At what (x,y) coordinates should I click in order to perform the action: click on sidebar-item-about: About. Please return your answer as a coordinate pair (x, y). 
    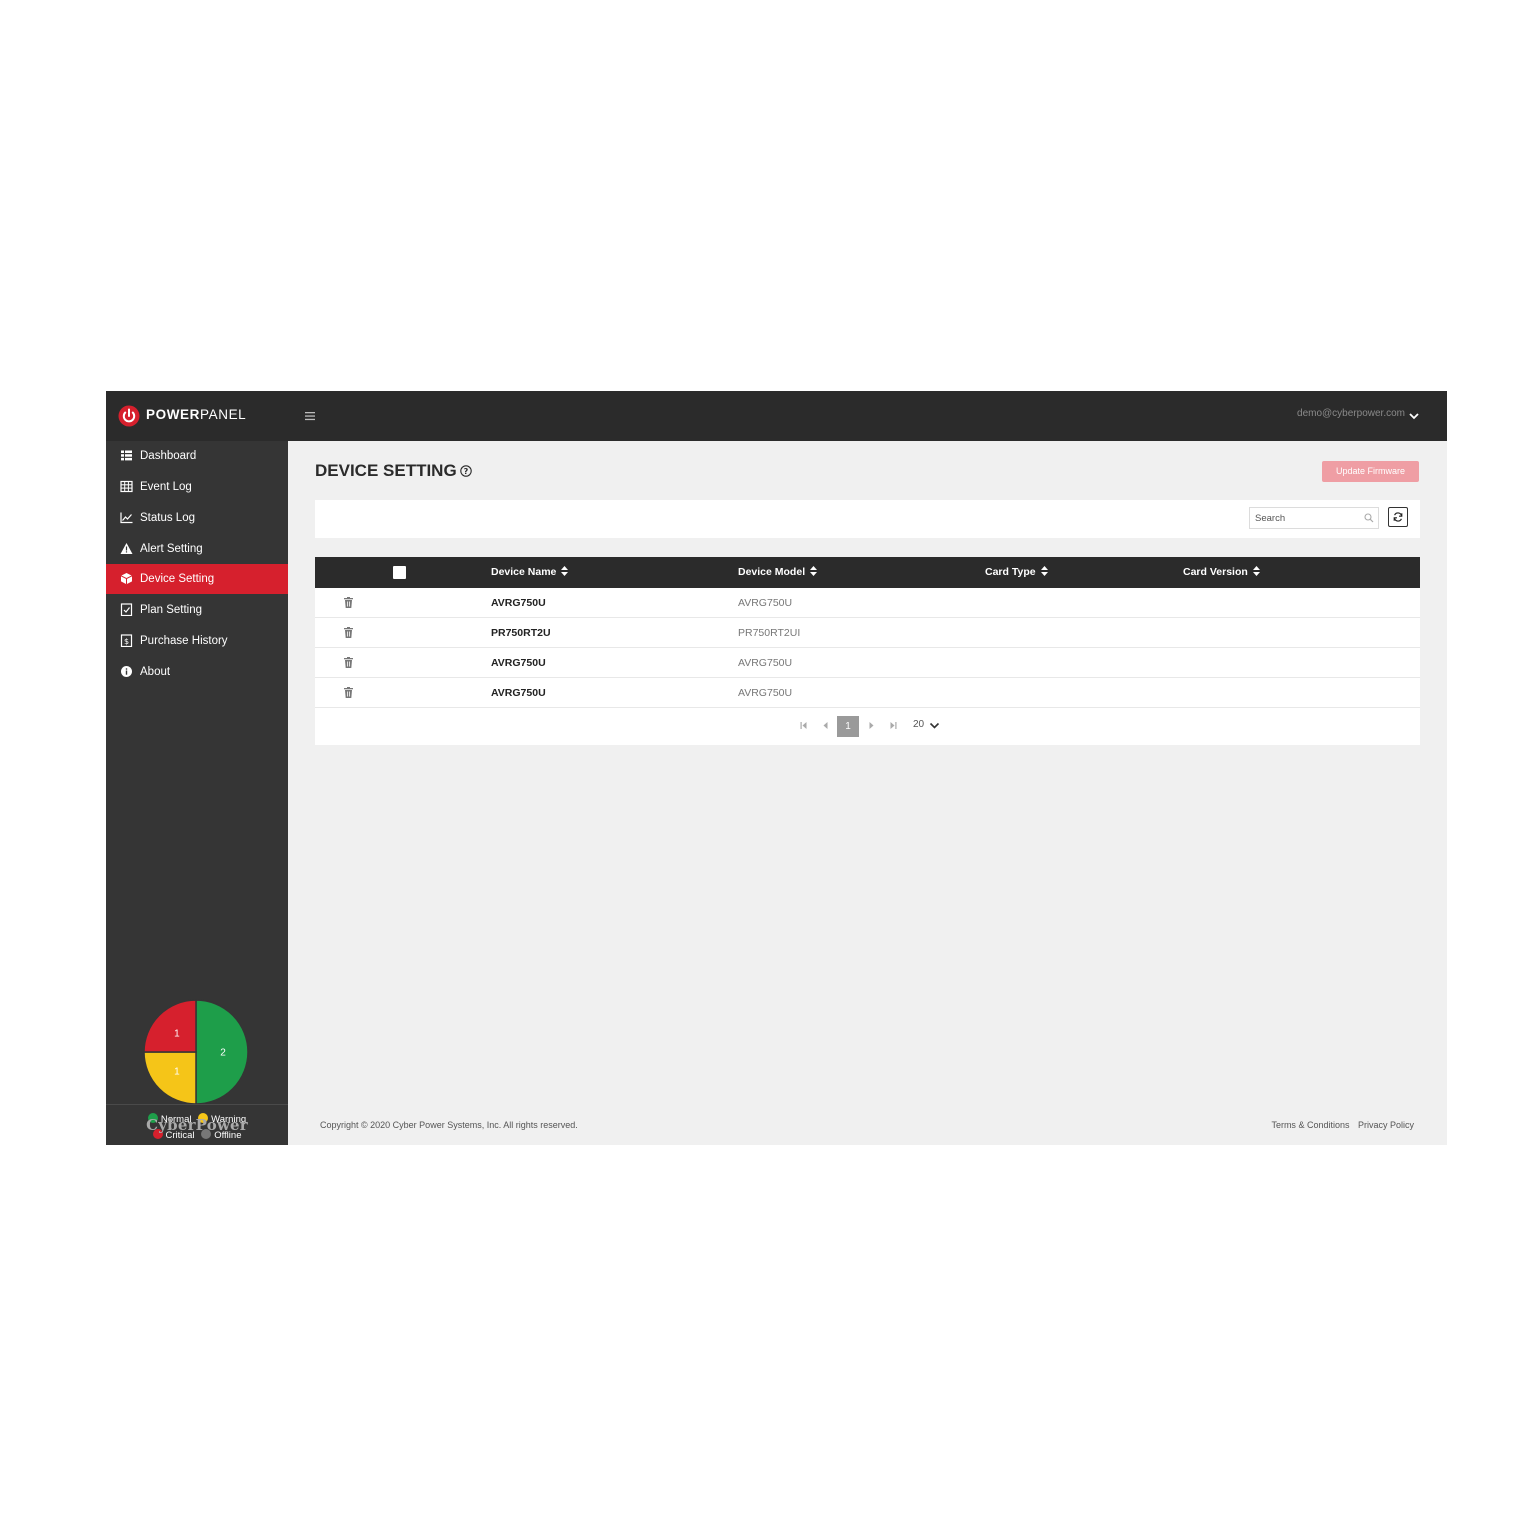
    Looking at the image, I should click on (197, 672).